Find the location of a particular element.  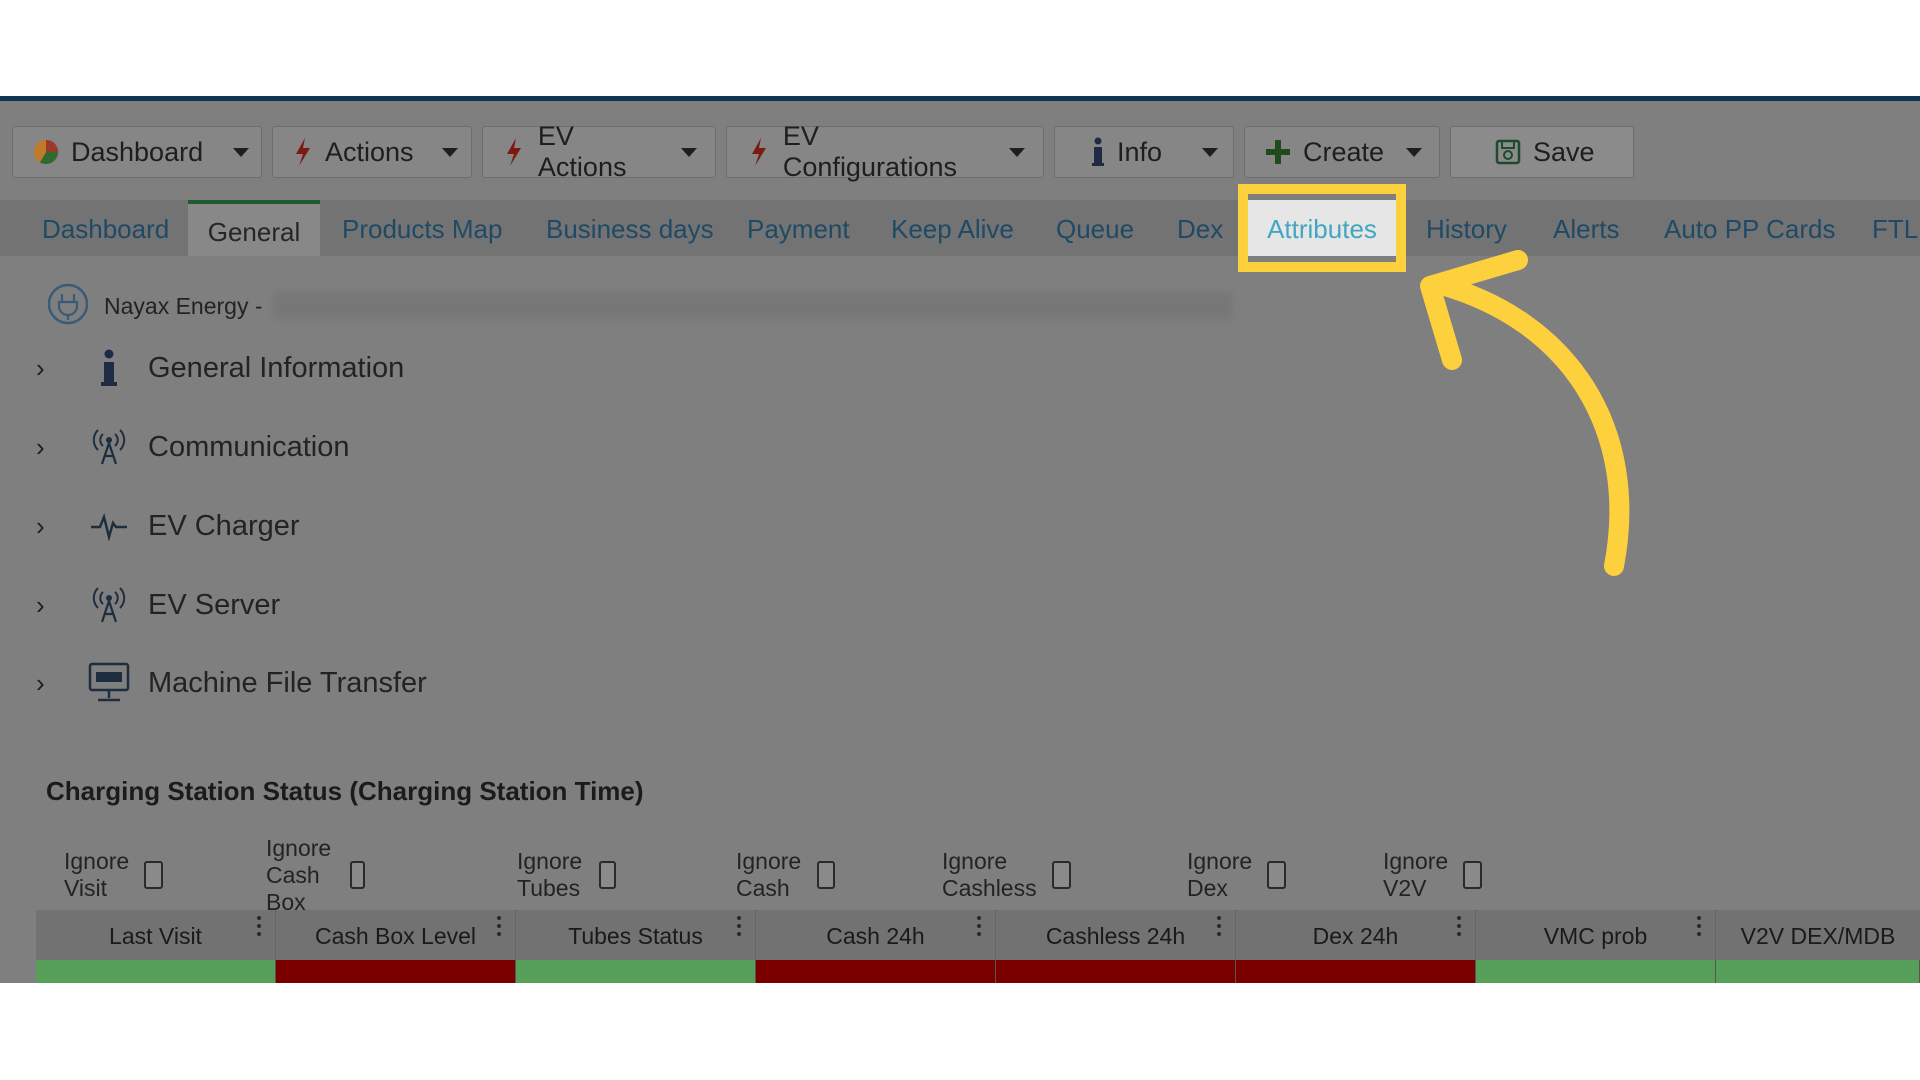

pulse-icon is located at coordinates (109, 526).